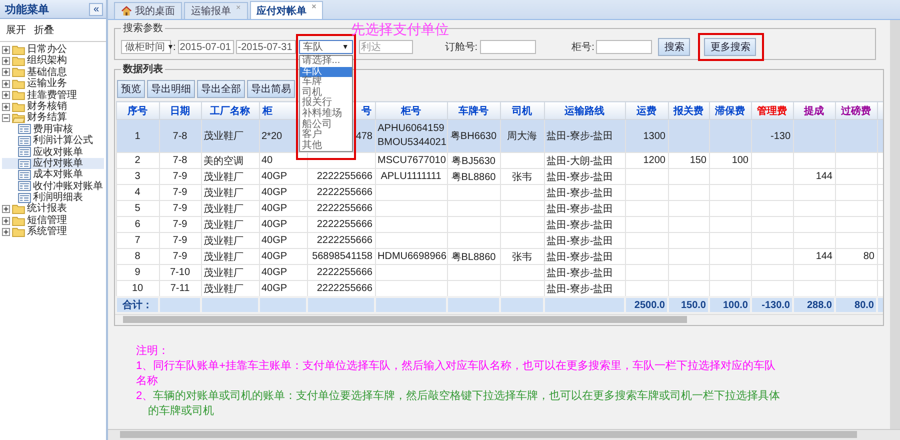 This screenshot has width=900, height=440. I want to click on tree-item: 收付冲账对账单, so click(53, 186).